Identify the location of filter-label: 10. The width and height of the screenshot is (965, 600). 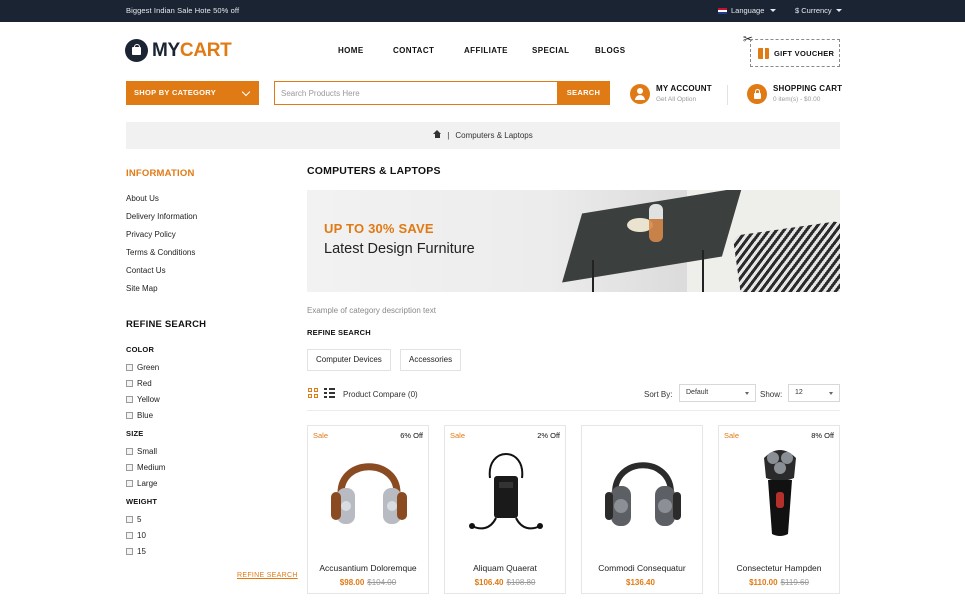
(141, 535).